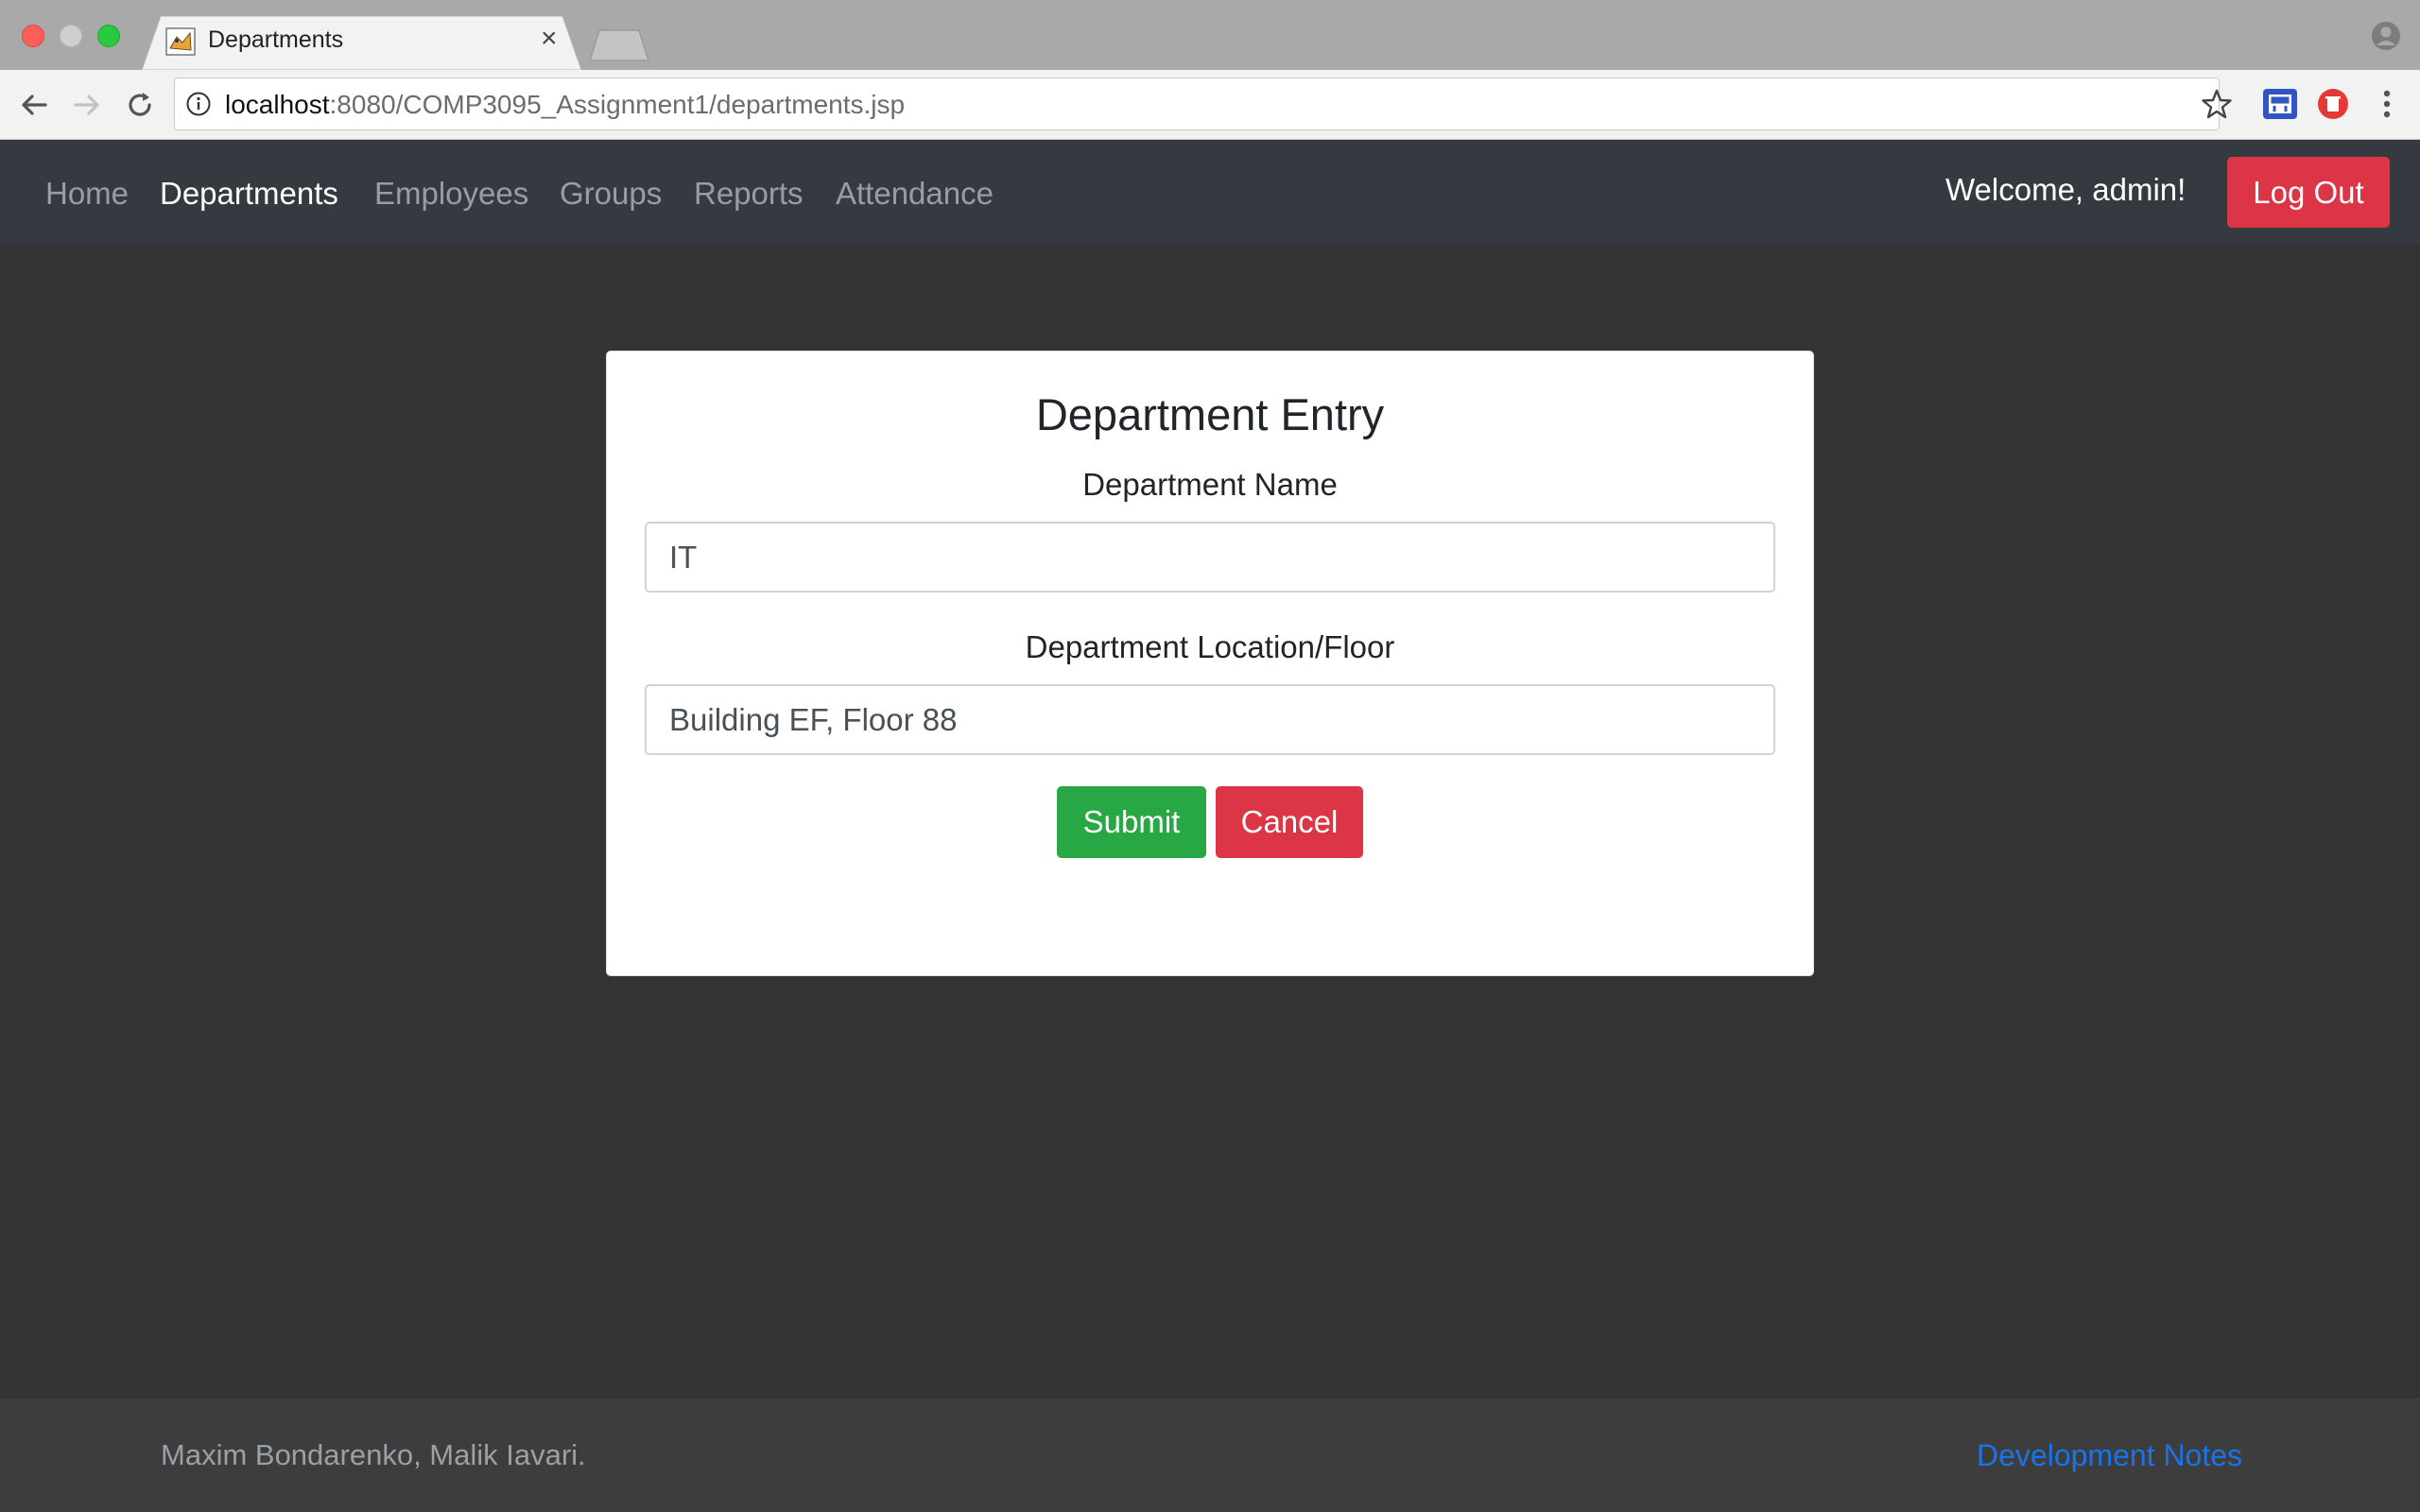 The height and width of the screenshot is (1512, 2420). What do you see at coordinates (915, 194) in the screenshot?
I see `nav-link-attendance: Attendance` at bounding box center [915, 194].